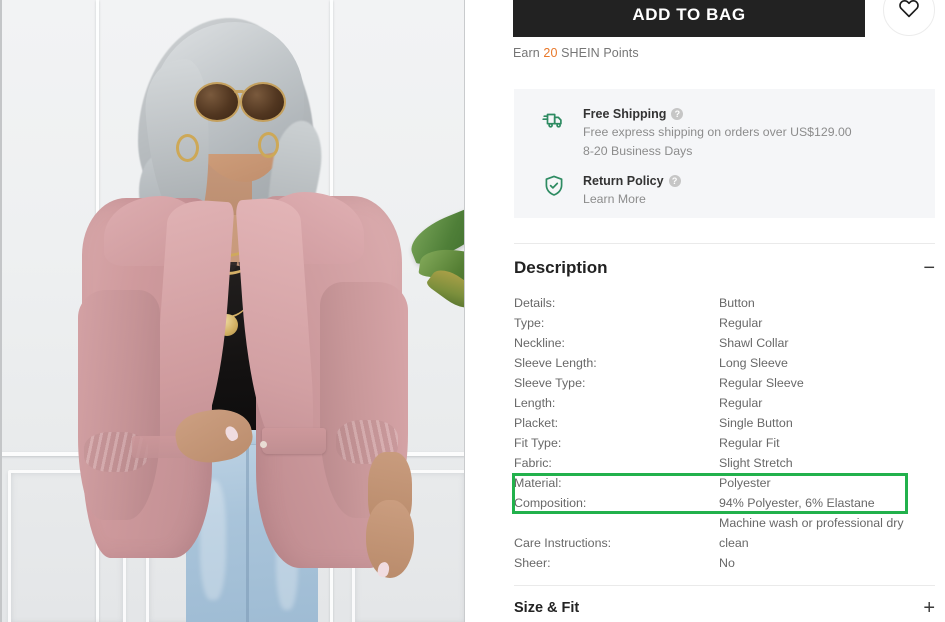 This screenshot has width=945, height=622. I want to click on spec-value: Polyester, so click(745, 483).